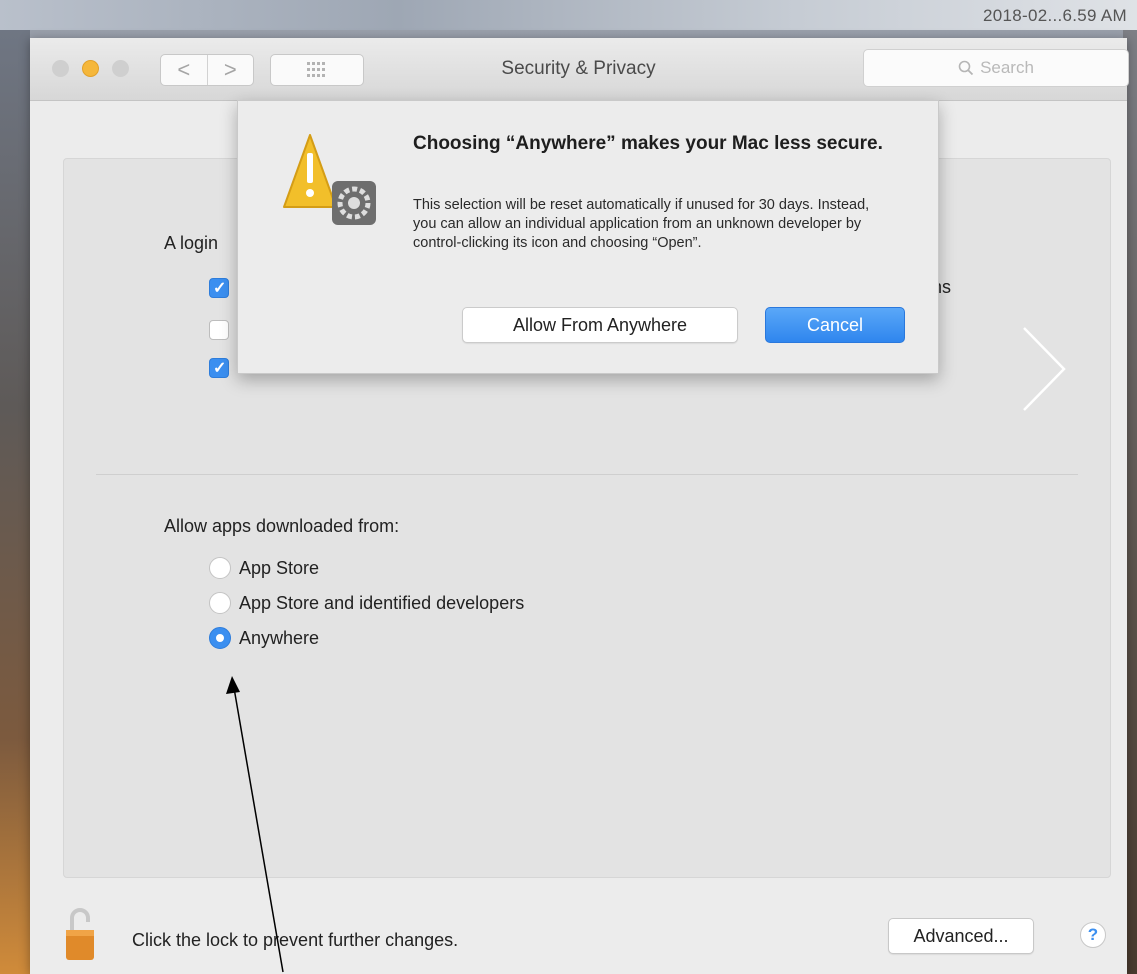 The width and height of the screenshot is (1137, 974). I want to click on warning-triangle-icon, so click(329, 179).